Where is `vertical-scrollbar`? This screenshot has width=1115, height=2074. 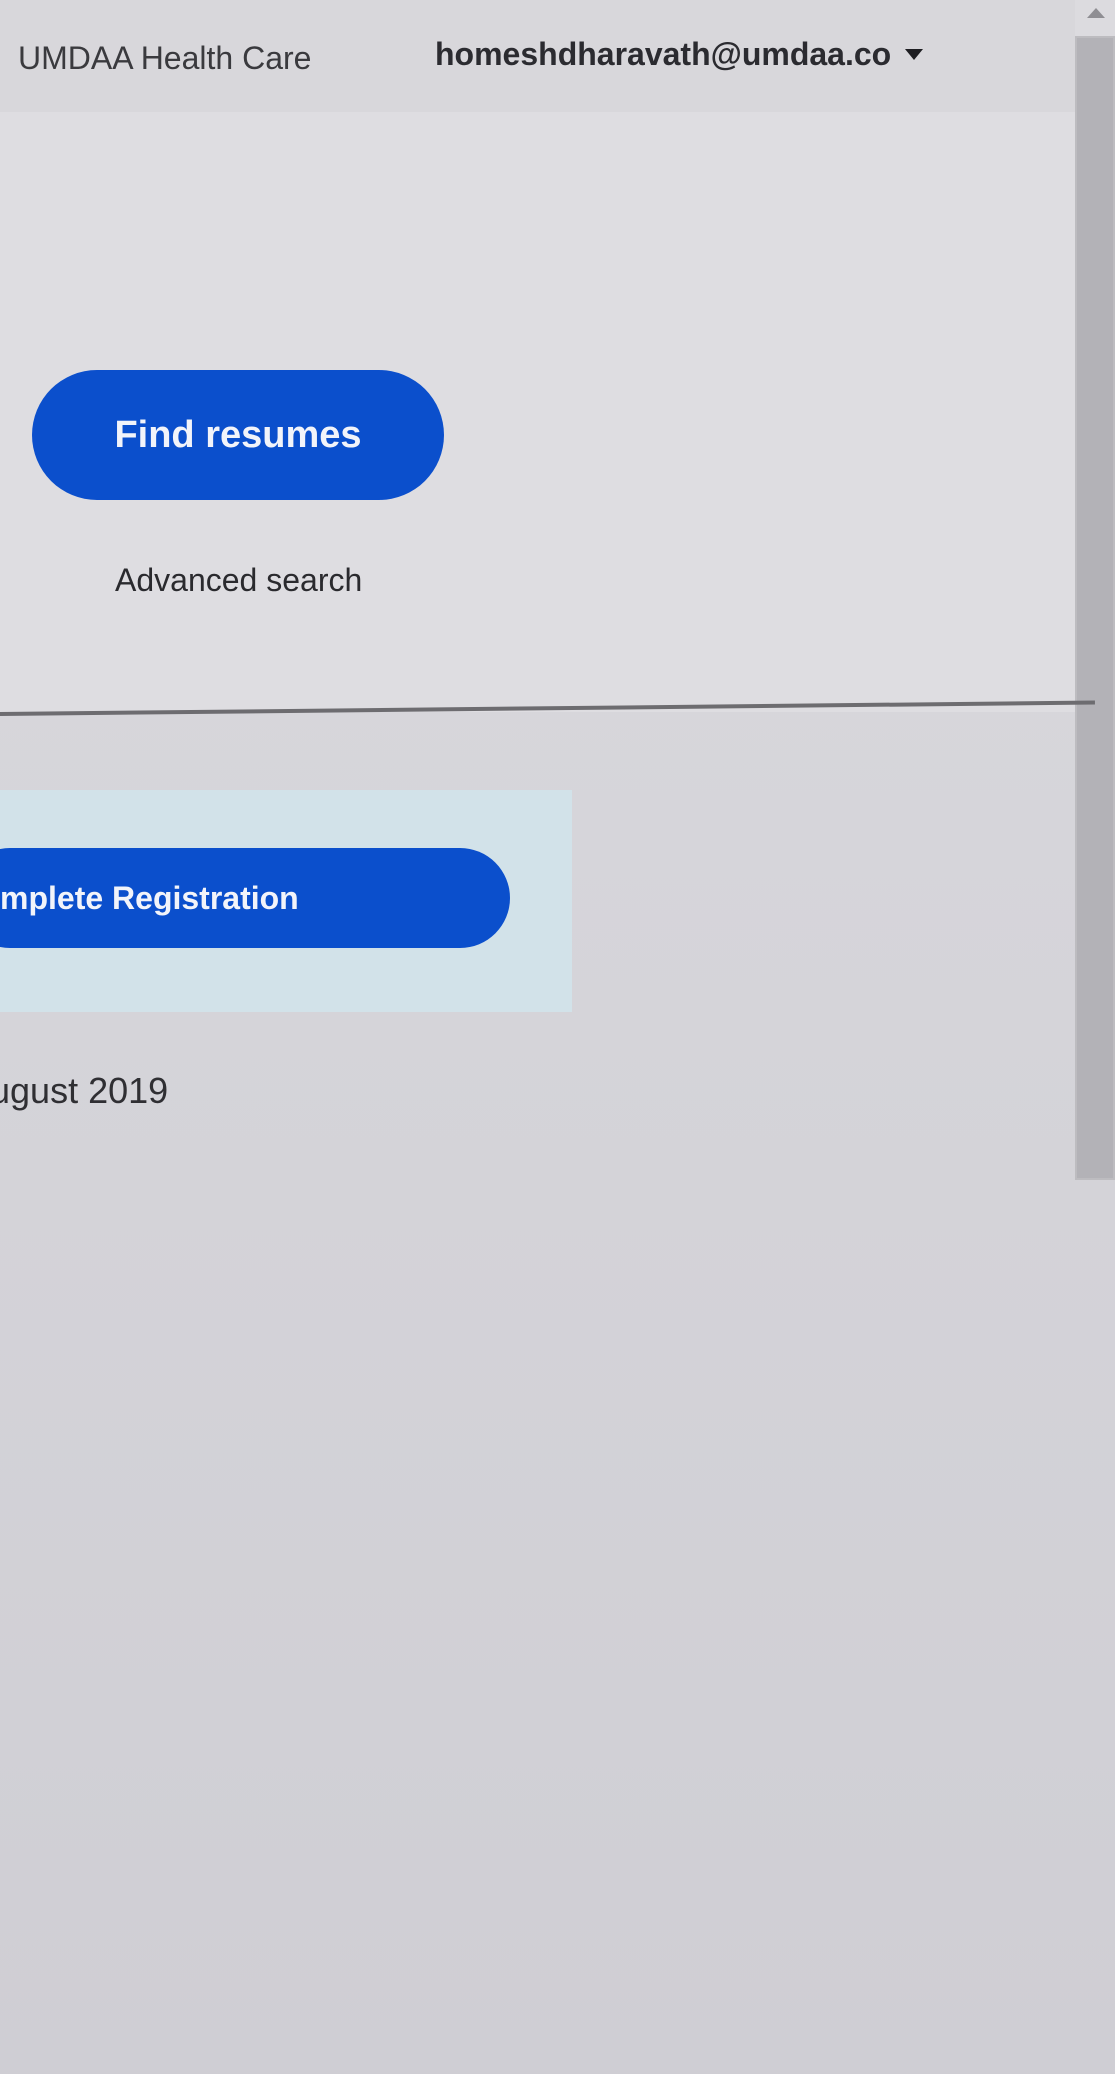 vertical-scrollbar is located at coordinates (1095, 590).